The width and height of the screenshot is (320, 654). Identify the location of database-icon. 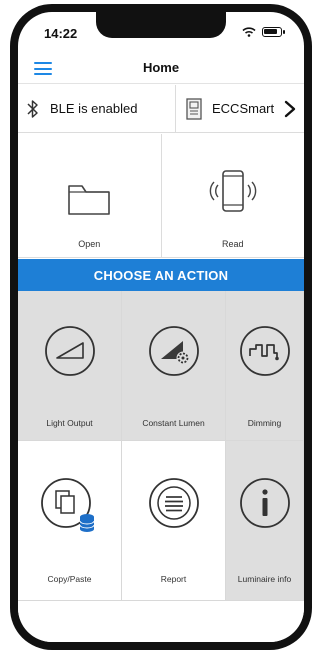
(86, 523).